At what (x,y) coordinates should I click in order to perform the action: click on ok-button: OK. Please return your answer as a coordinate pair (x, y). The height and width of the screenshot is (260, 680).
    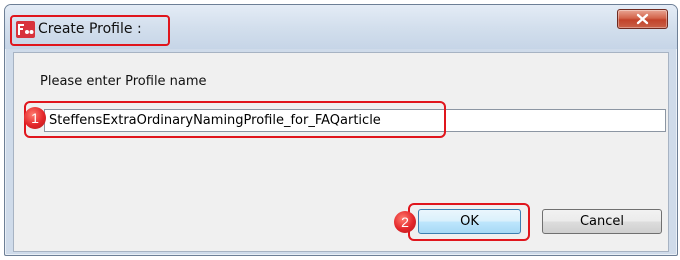
    Looking at the image, I should click on (469, 221).